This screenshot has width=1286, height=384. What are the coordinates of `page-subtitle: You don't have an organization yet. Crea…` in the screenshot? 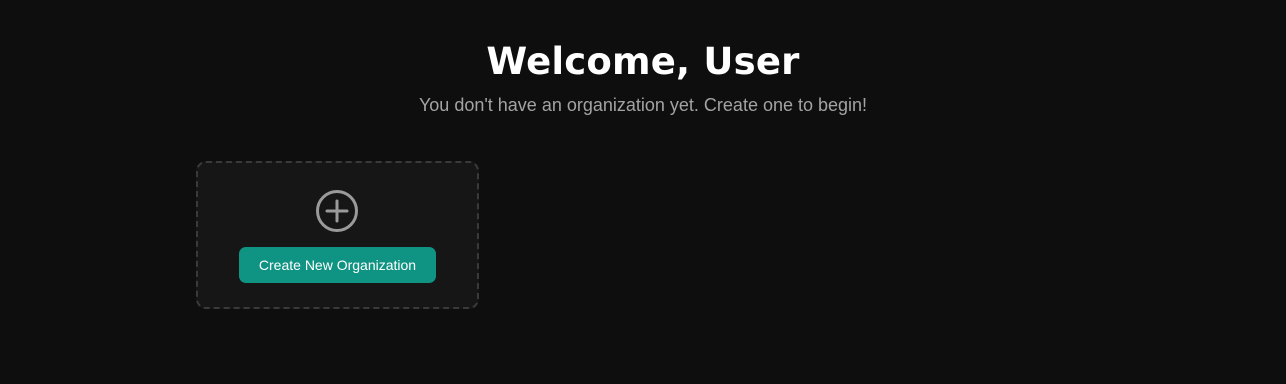 It's located at (643, 105).